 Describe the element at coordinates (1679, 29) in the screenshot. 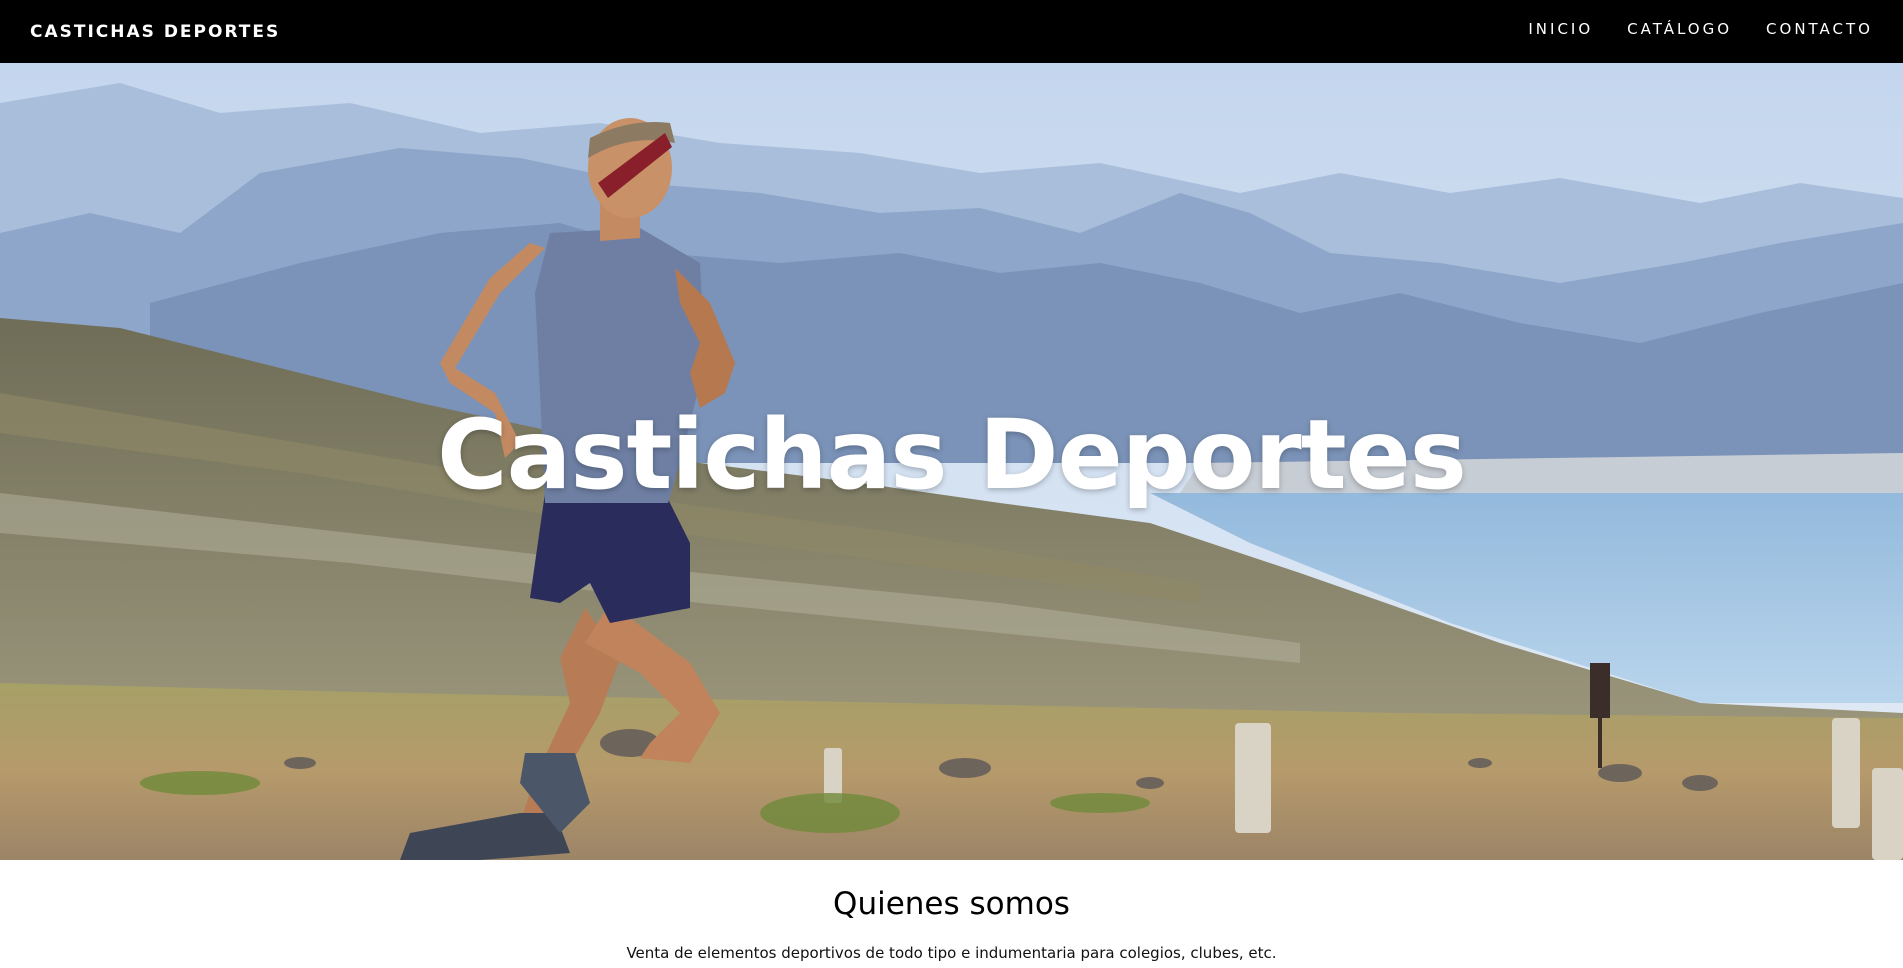

I see `nav-link-catalogo: CATÁLOGO` at that location.